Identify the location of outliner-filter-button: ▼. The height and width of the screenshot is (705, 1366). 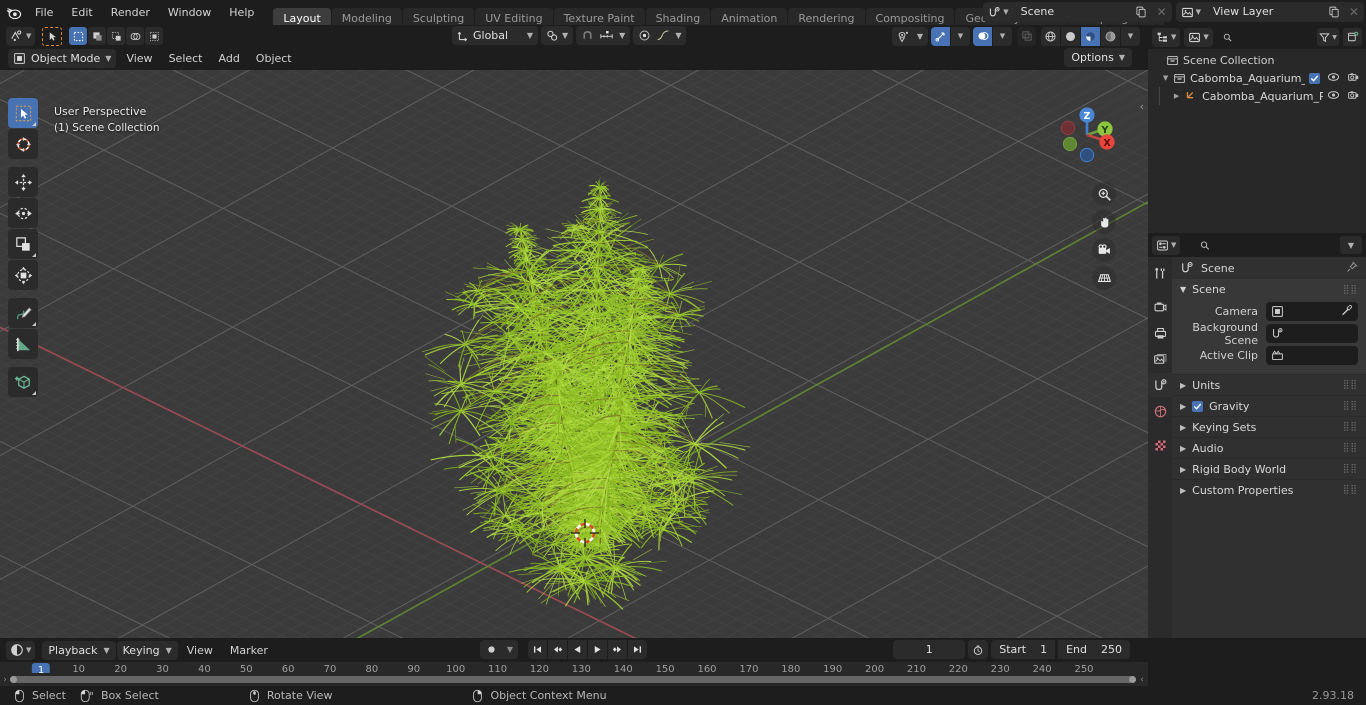
(1328, 37).